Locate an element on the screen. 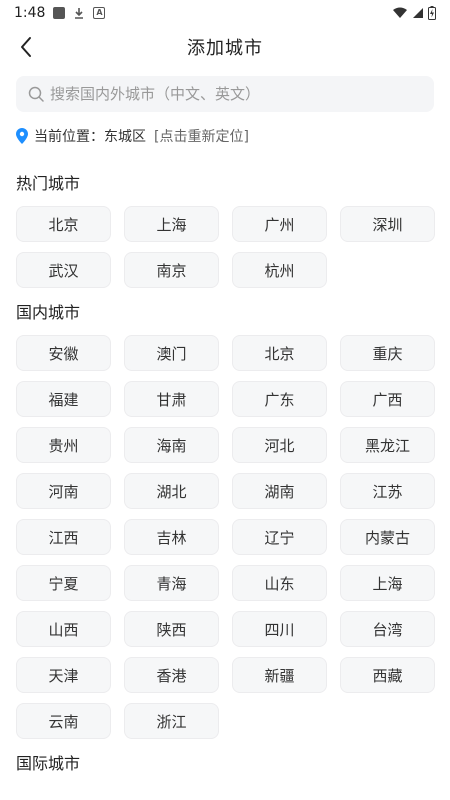 The width and height of the screenshot is (450, 800). domestic-city-button: 广东 is located at coordinates (279, 399).